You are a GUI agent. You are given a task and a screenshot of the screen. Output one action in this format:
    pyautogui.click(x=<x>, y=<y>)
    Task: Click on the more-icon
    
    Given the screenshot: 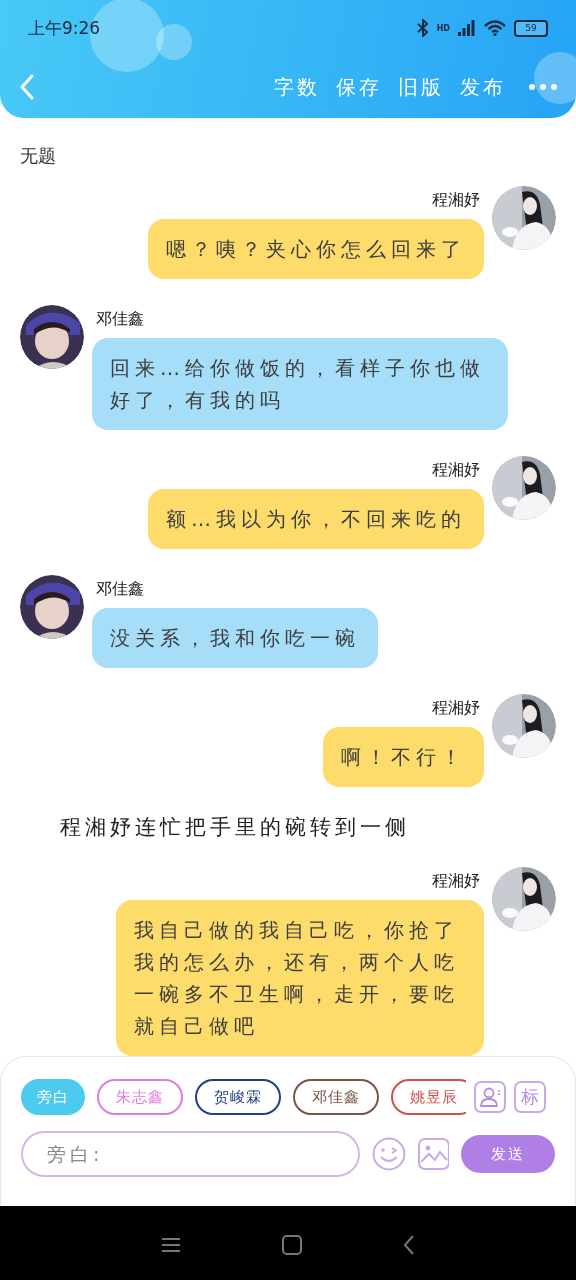 What is the action you would take?
    pyautogui.click(x=543, y=87)
    